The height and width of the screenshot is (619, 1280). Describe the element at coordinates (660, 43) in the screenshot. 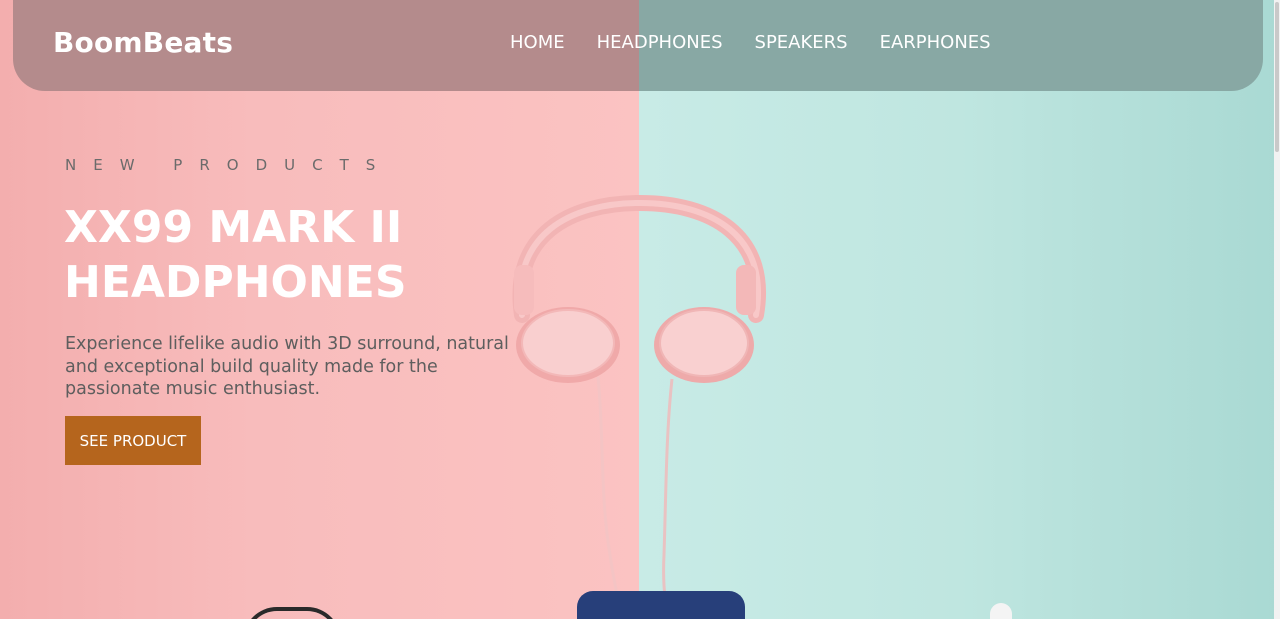

I see `nav-link-headphones: HEADPHONES` at that location.